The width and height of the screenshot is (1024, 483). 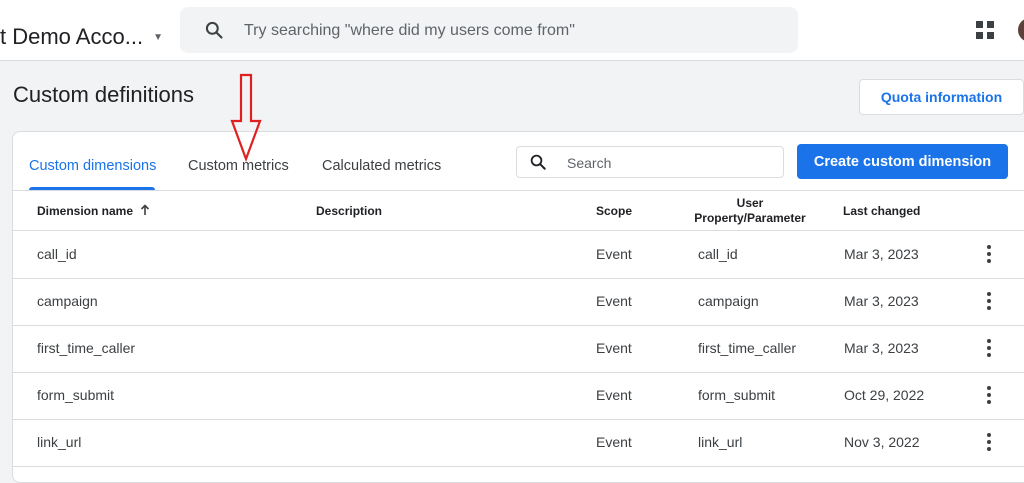 I want to click on avatar, so click(x=1021, y=30).